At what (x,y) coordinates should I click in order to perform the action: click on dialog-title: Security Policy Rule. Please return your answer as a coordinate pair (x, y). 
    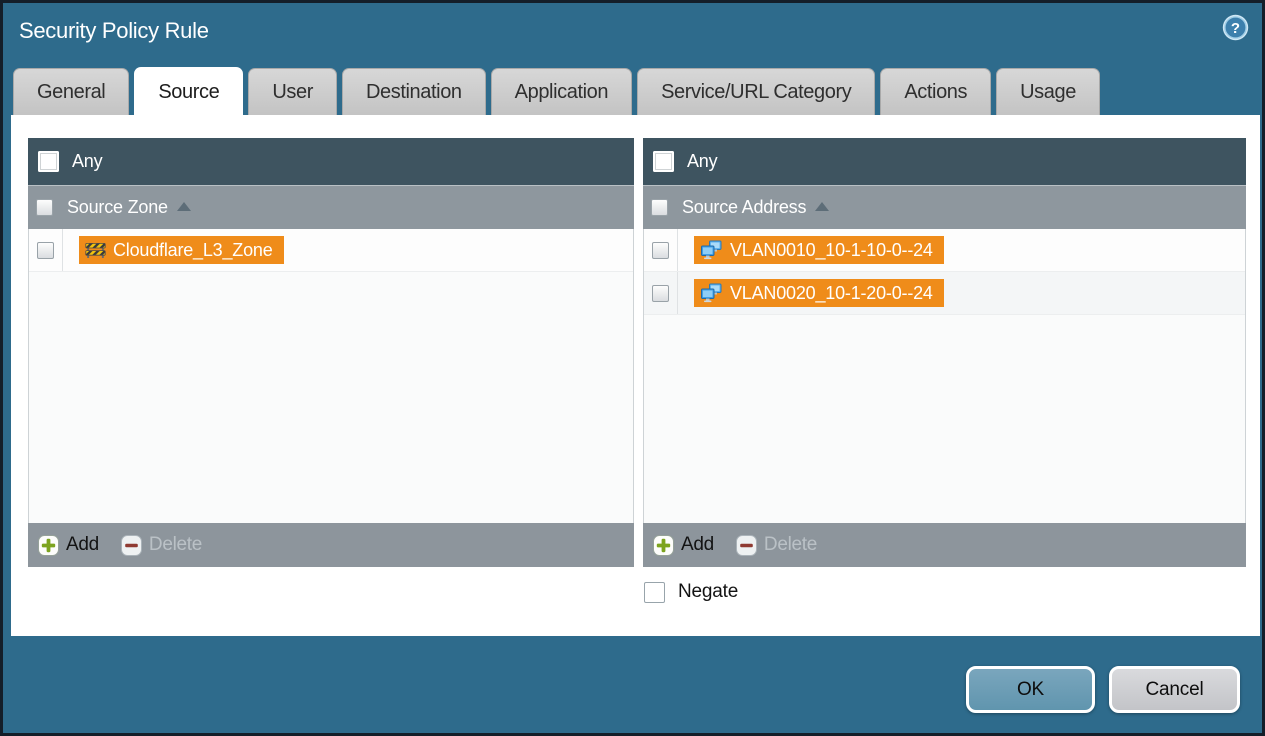
    Looking at the image, I should click on (114, 30).